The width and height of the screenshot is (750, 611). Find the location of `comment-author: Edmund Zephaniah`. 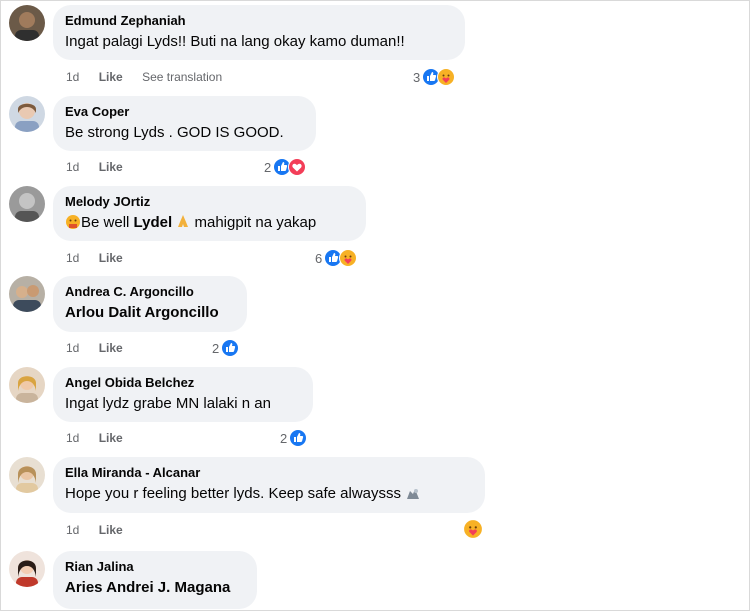

comment-author: Edmund Zephaniah is located at coordinates (259, 21).